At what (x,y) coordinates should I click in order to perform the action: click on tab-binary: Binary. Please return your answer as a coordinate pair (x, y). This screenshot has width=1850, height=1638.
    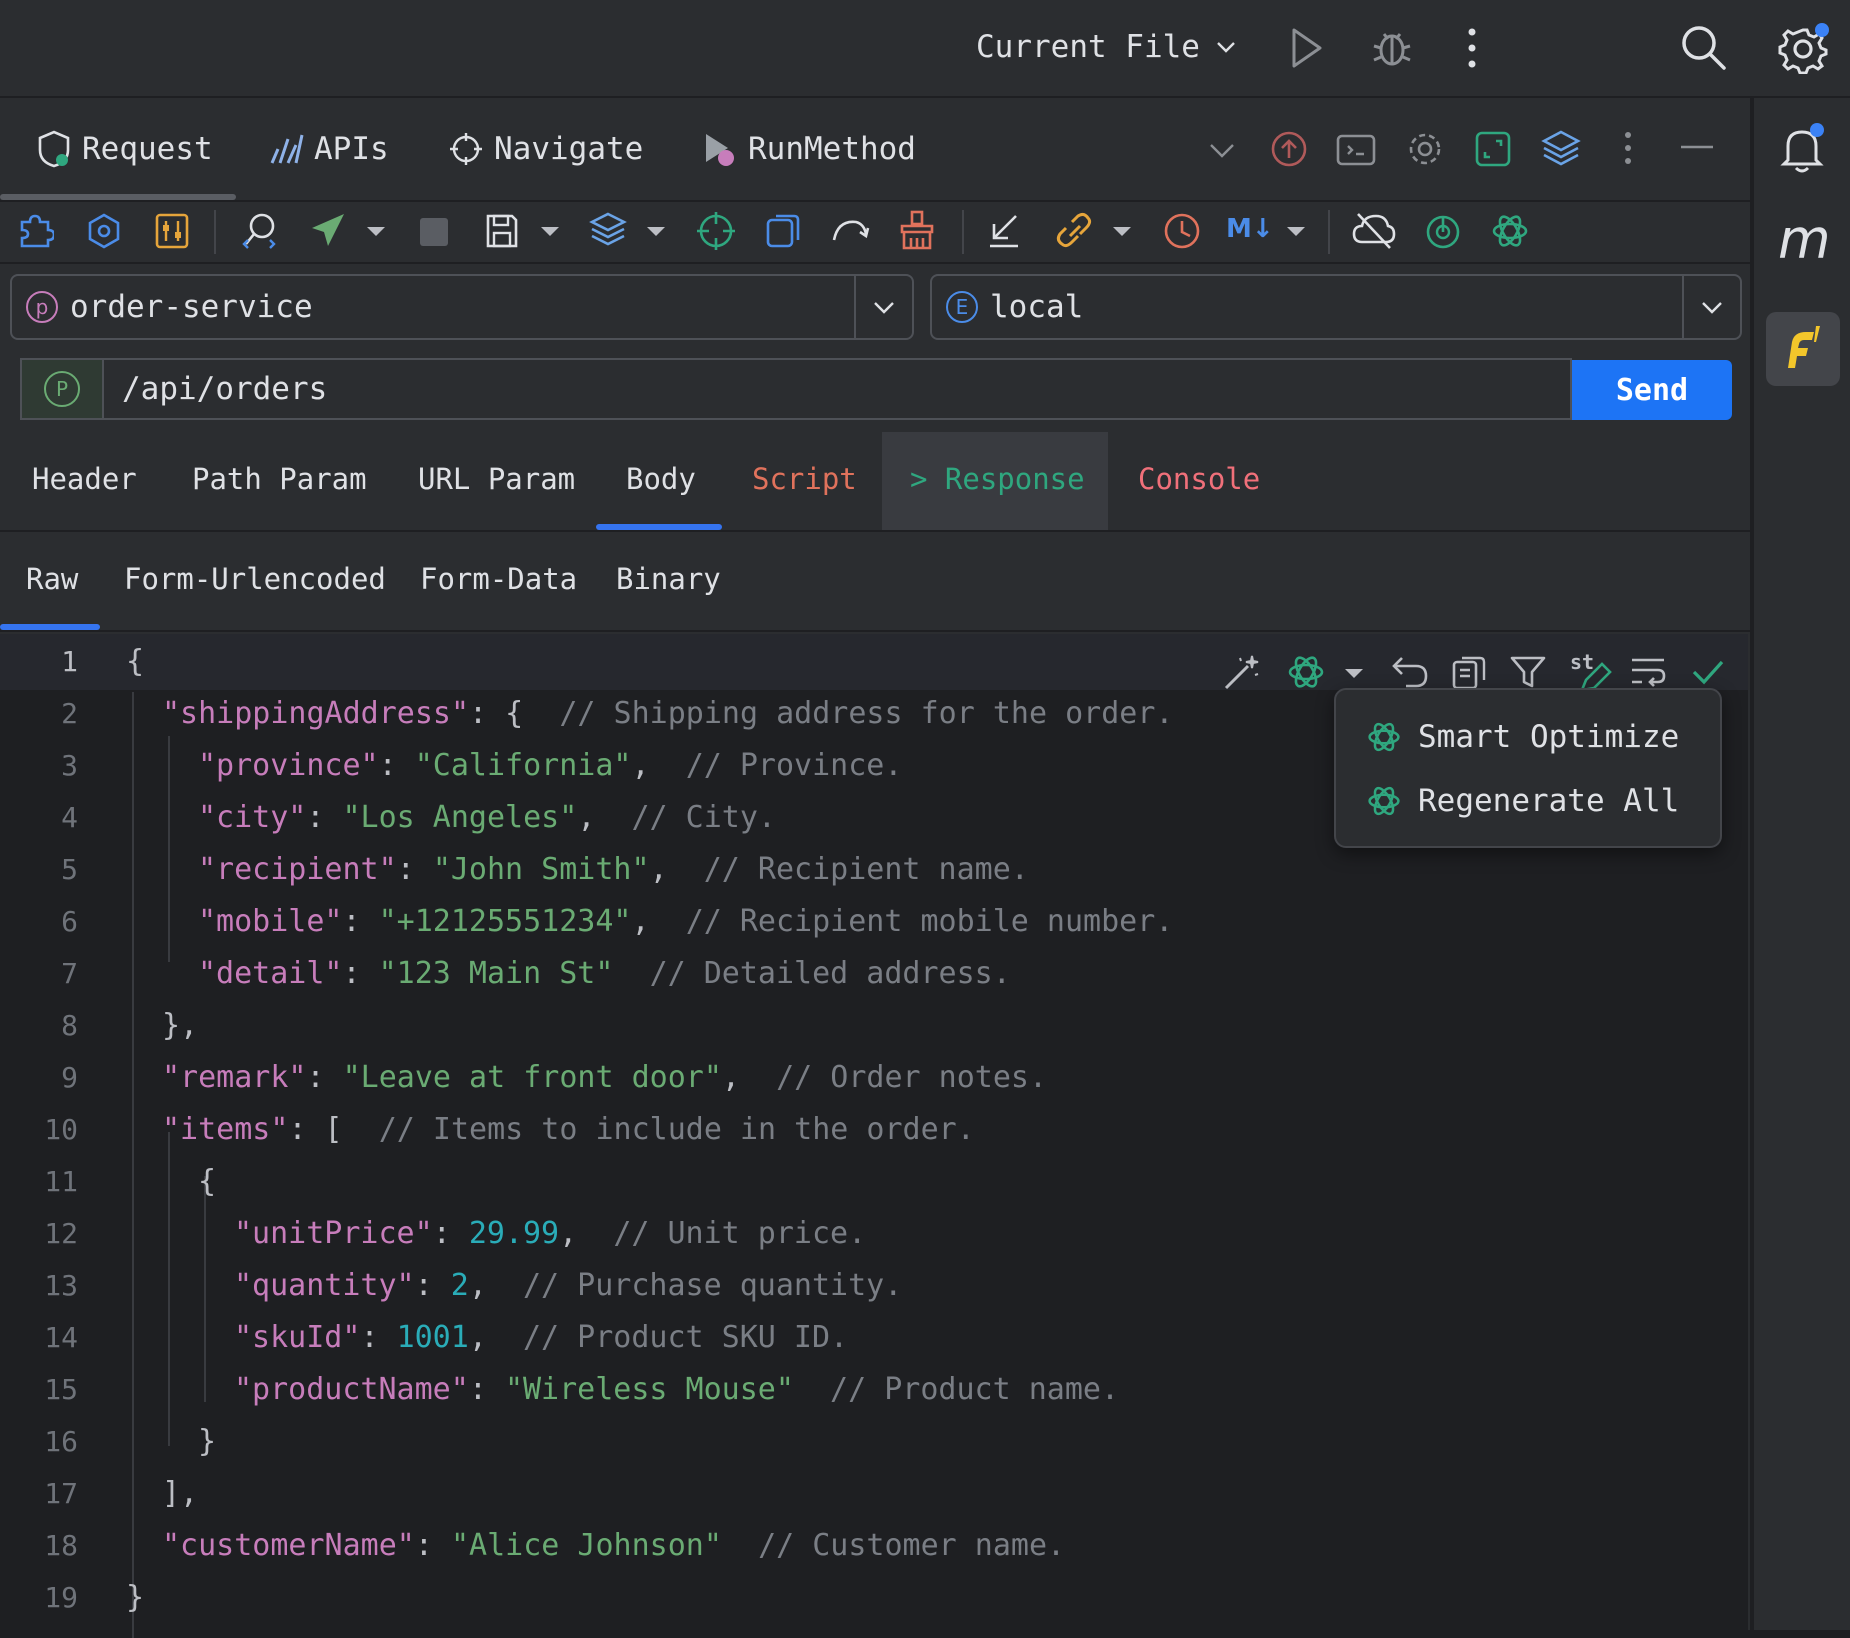
    Looking at the image, I should click on (668, 579).